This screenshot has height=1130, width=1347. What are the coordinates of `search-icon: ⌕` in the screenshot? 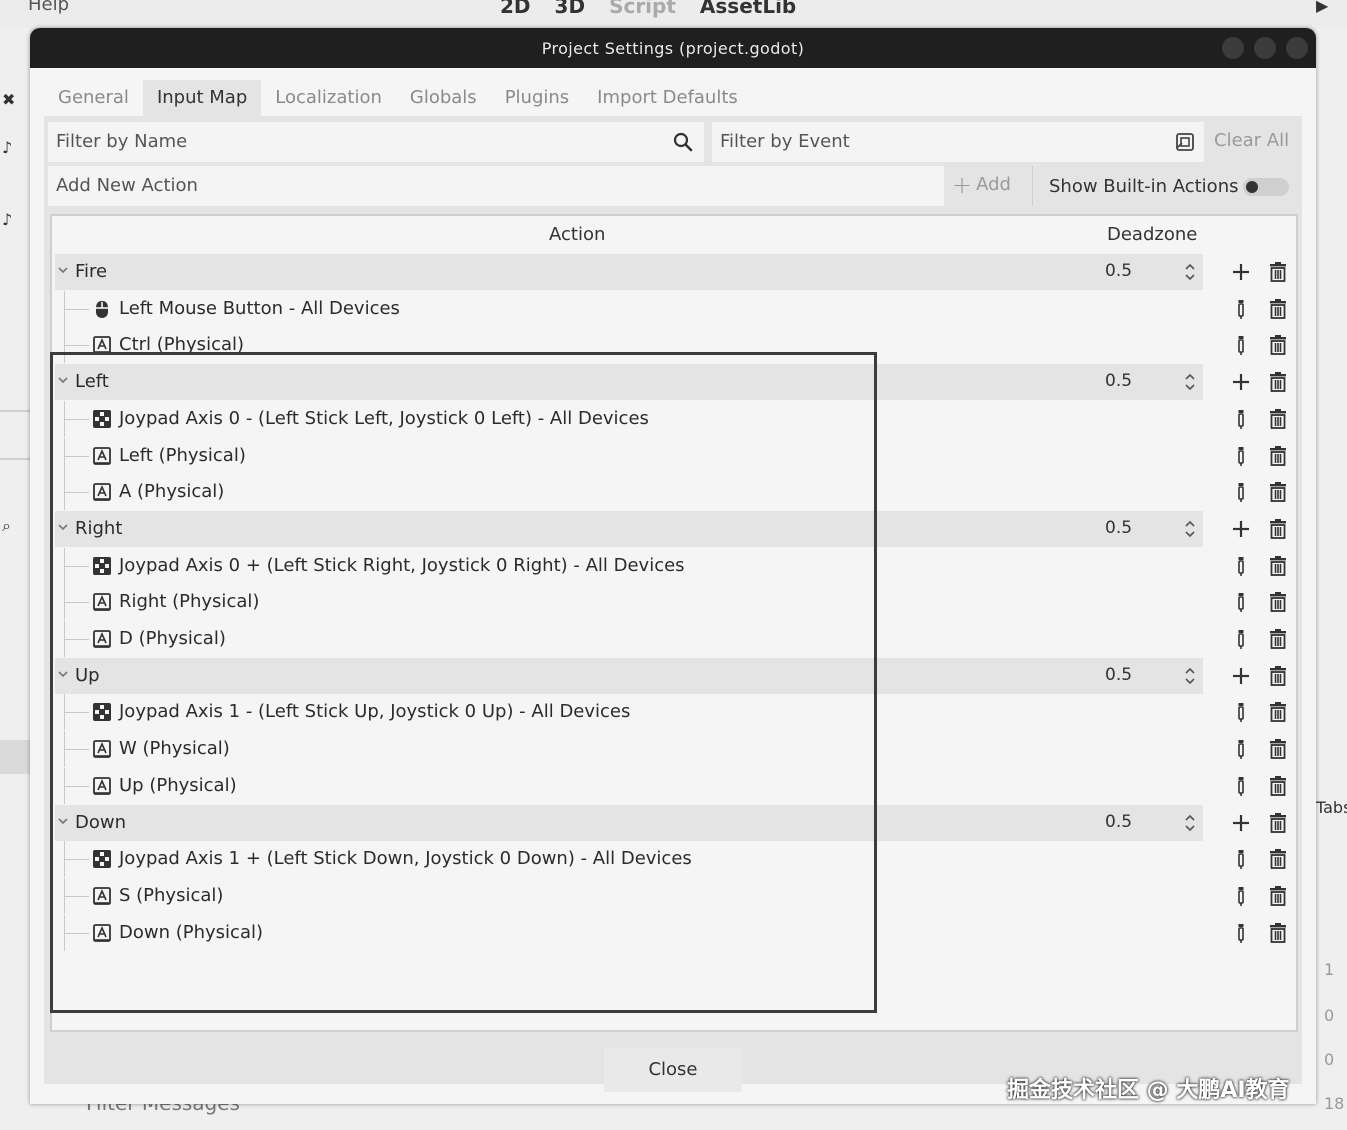 It's located at (11, 525).